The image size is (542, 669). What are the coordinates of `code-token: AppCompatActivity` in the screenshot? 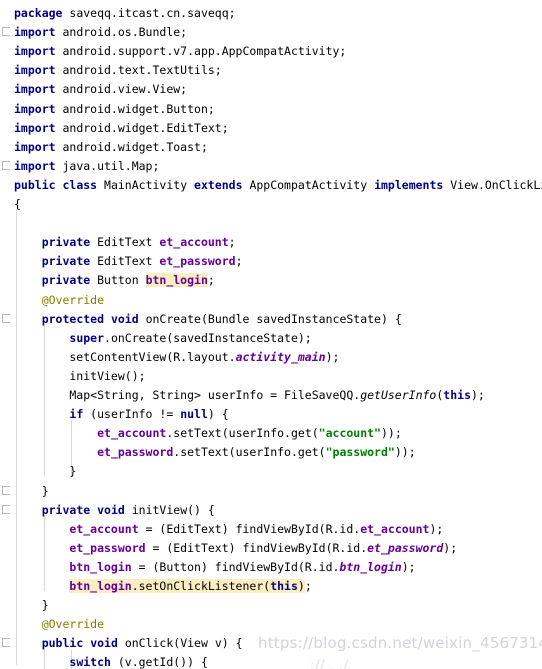 It's located at (308, 184).